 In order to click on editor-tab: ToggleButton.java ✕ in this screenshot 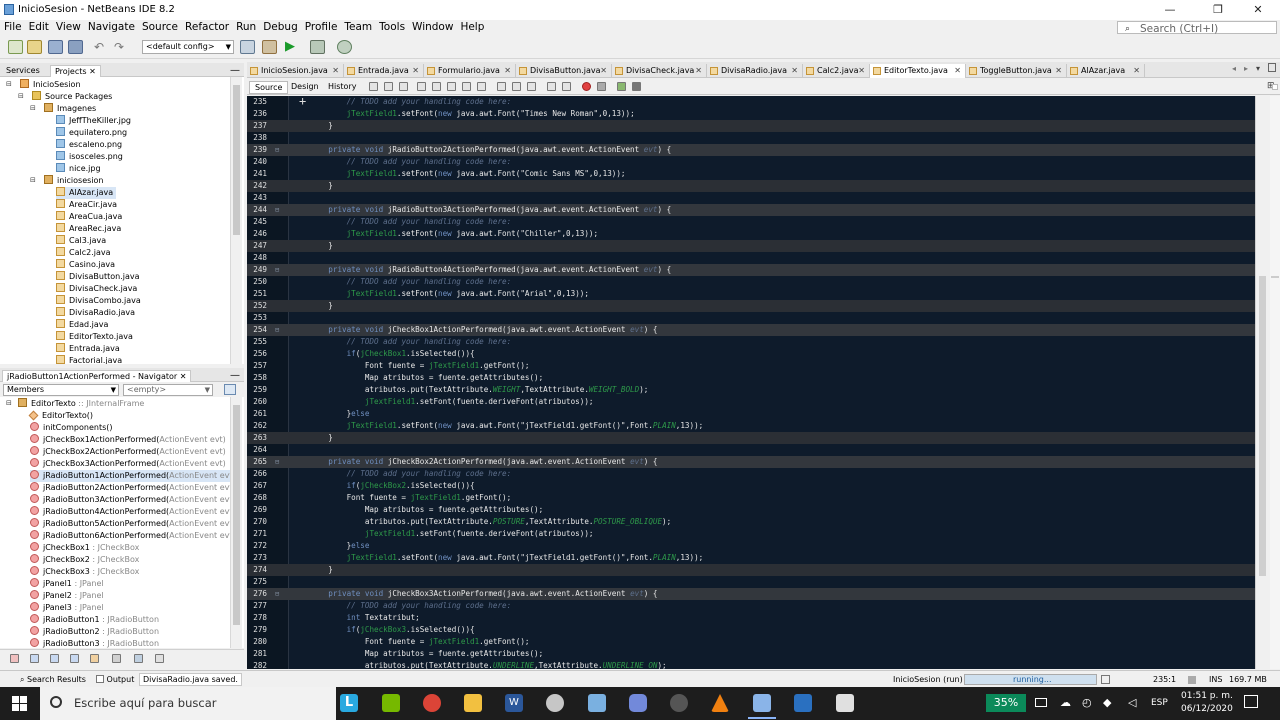, I will do `click(1016, 71)`.